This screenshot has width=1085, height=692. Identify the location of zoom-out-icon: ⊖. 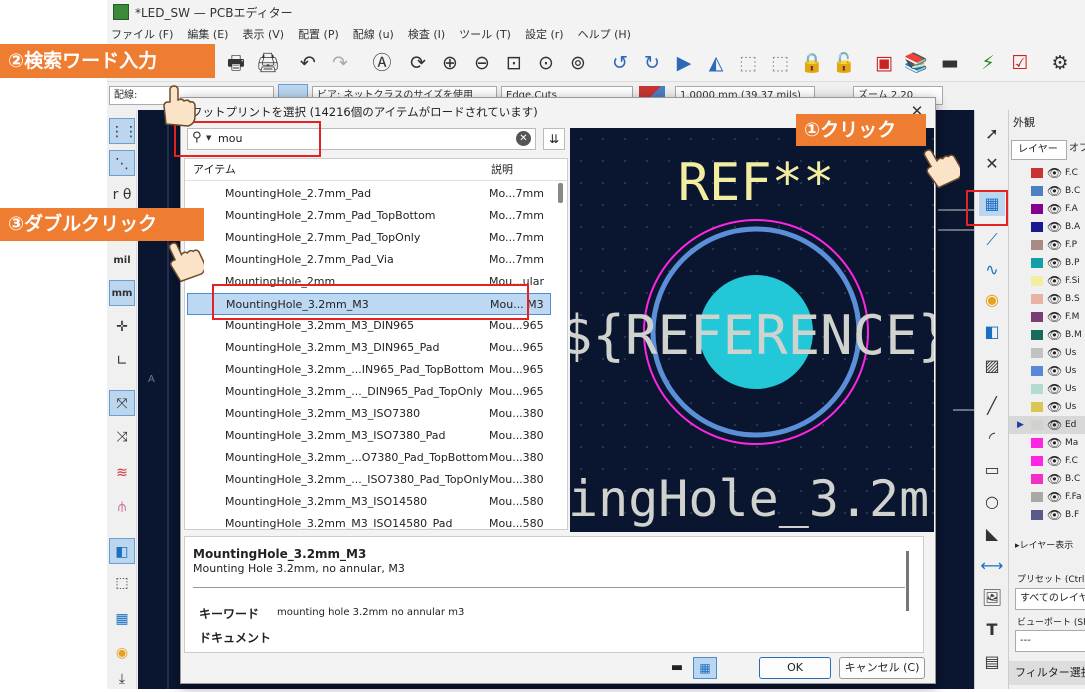
(482, 63).